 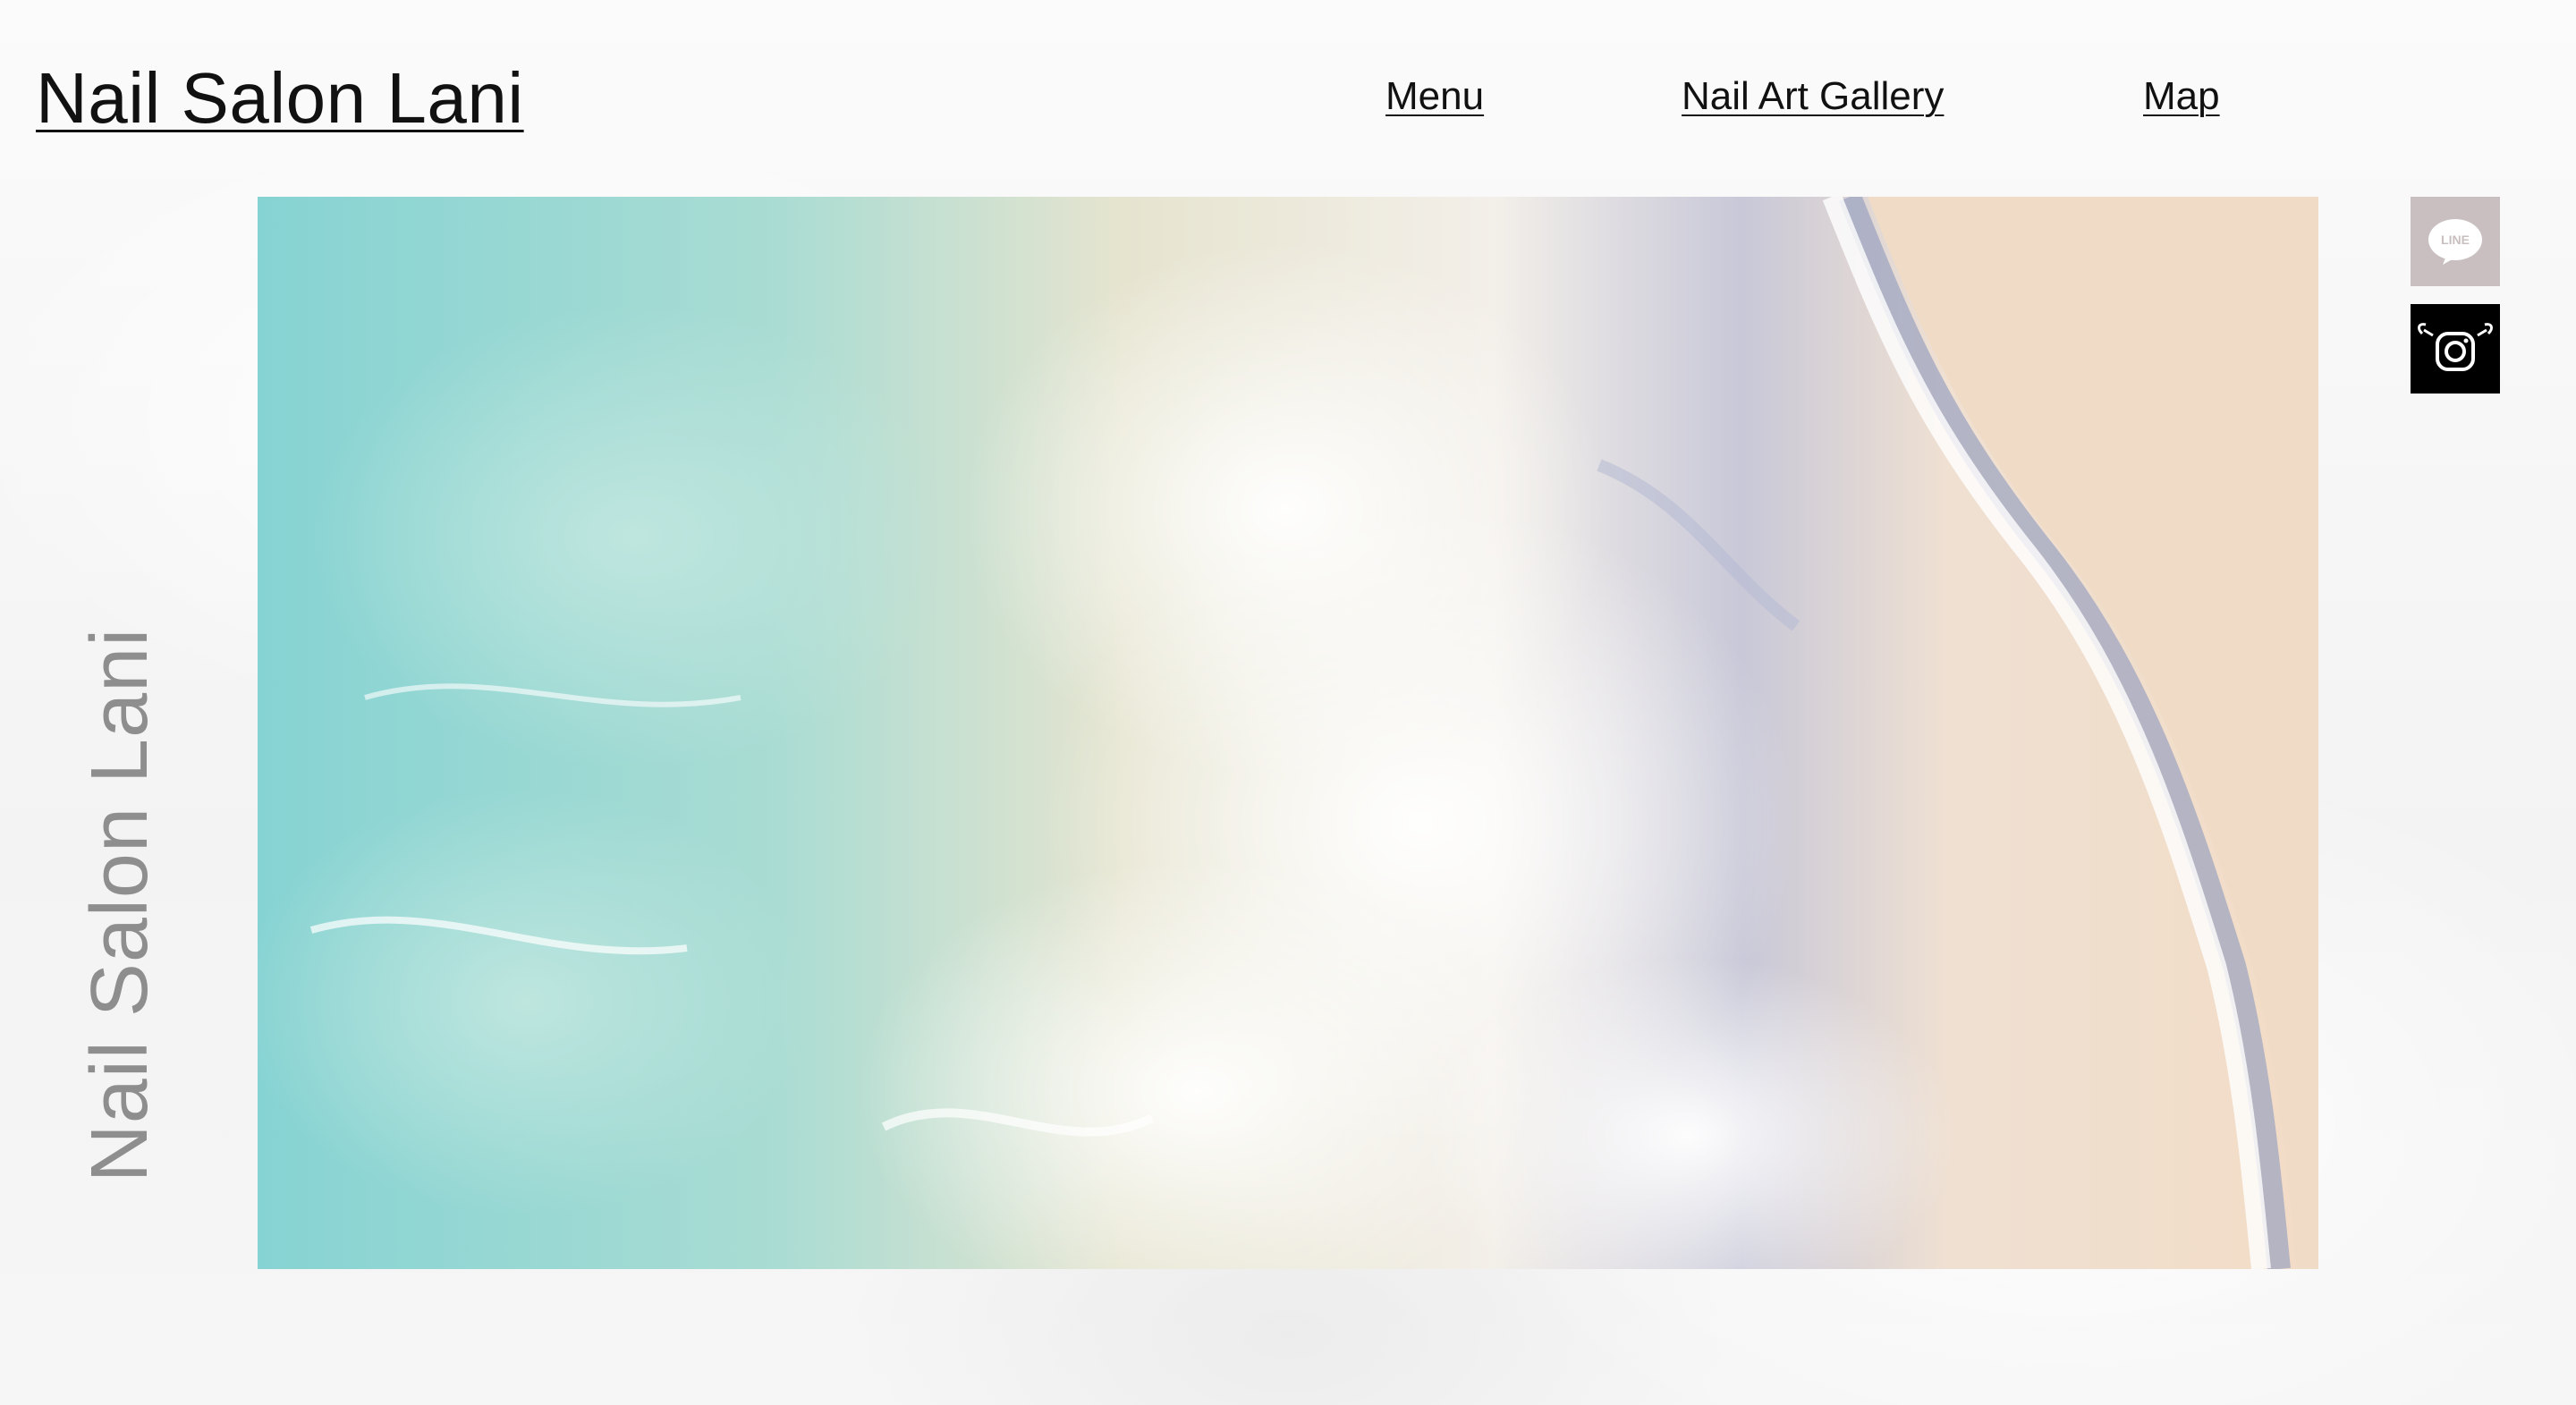 I want to click on instagram-link, so click(x=2455, y=349).